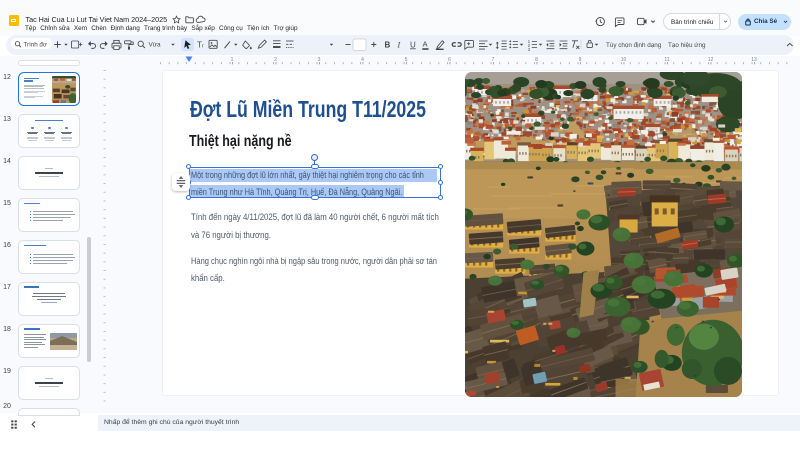 This screenshot has height=450, width=800. What do you see at coordinates (203, 46) in the screenshot?
I see `svg-text: r` at bounding box center [203, 46].